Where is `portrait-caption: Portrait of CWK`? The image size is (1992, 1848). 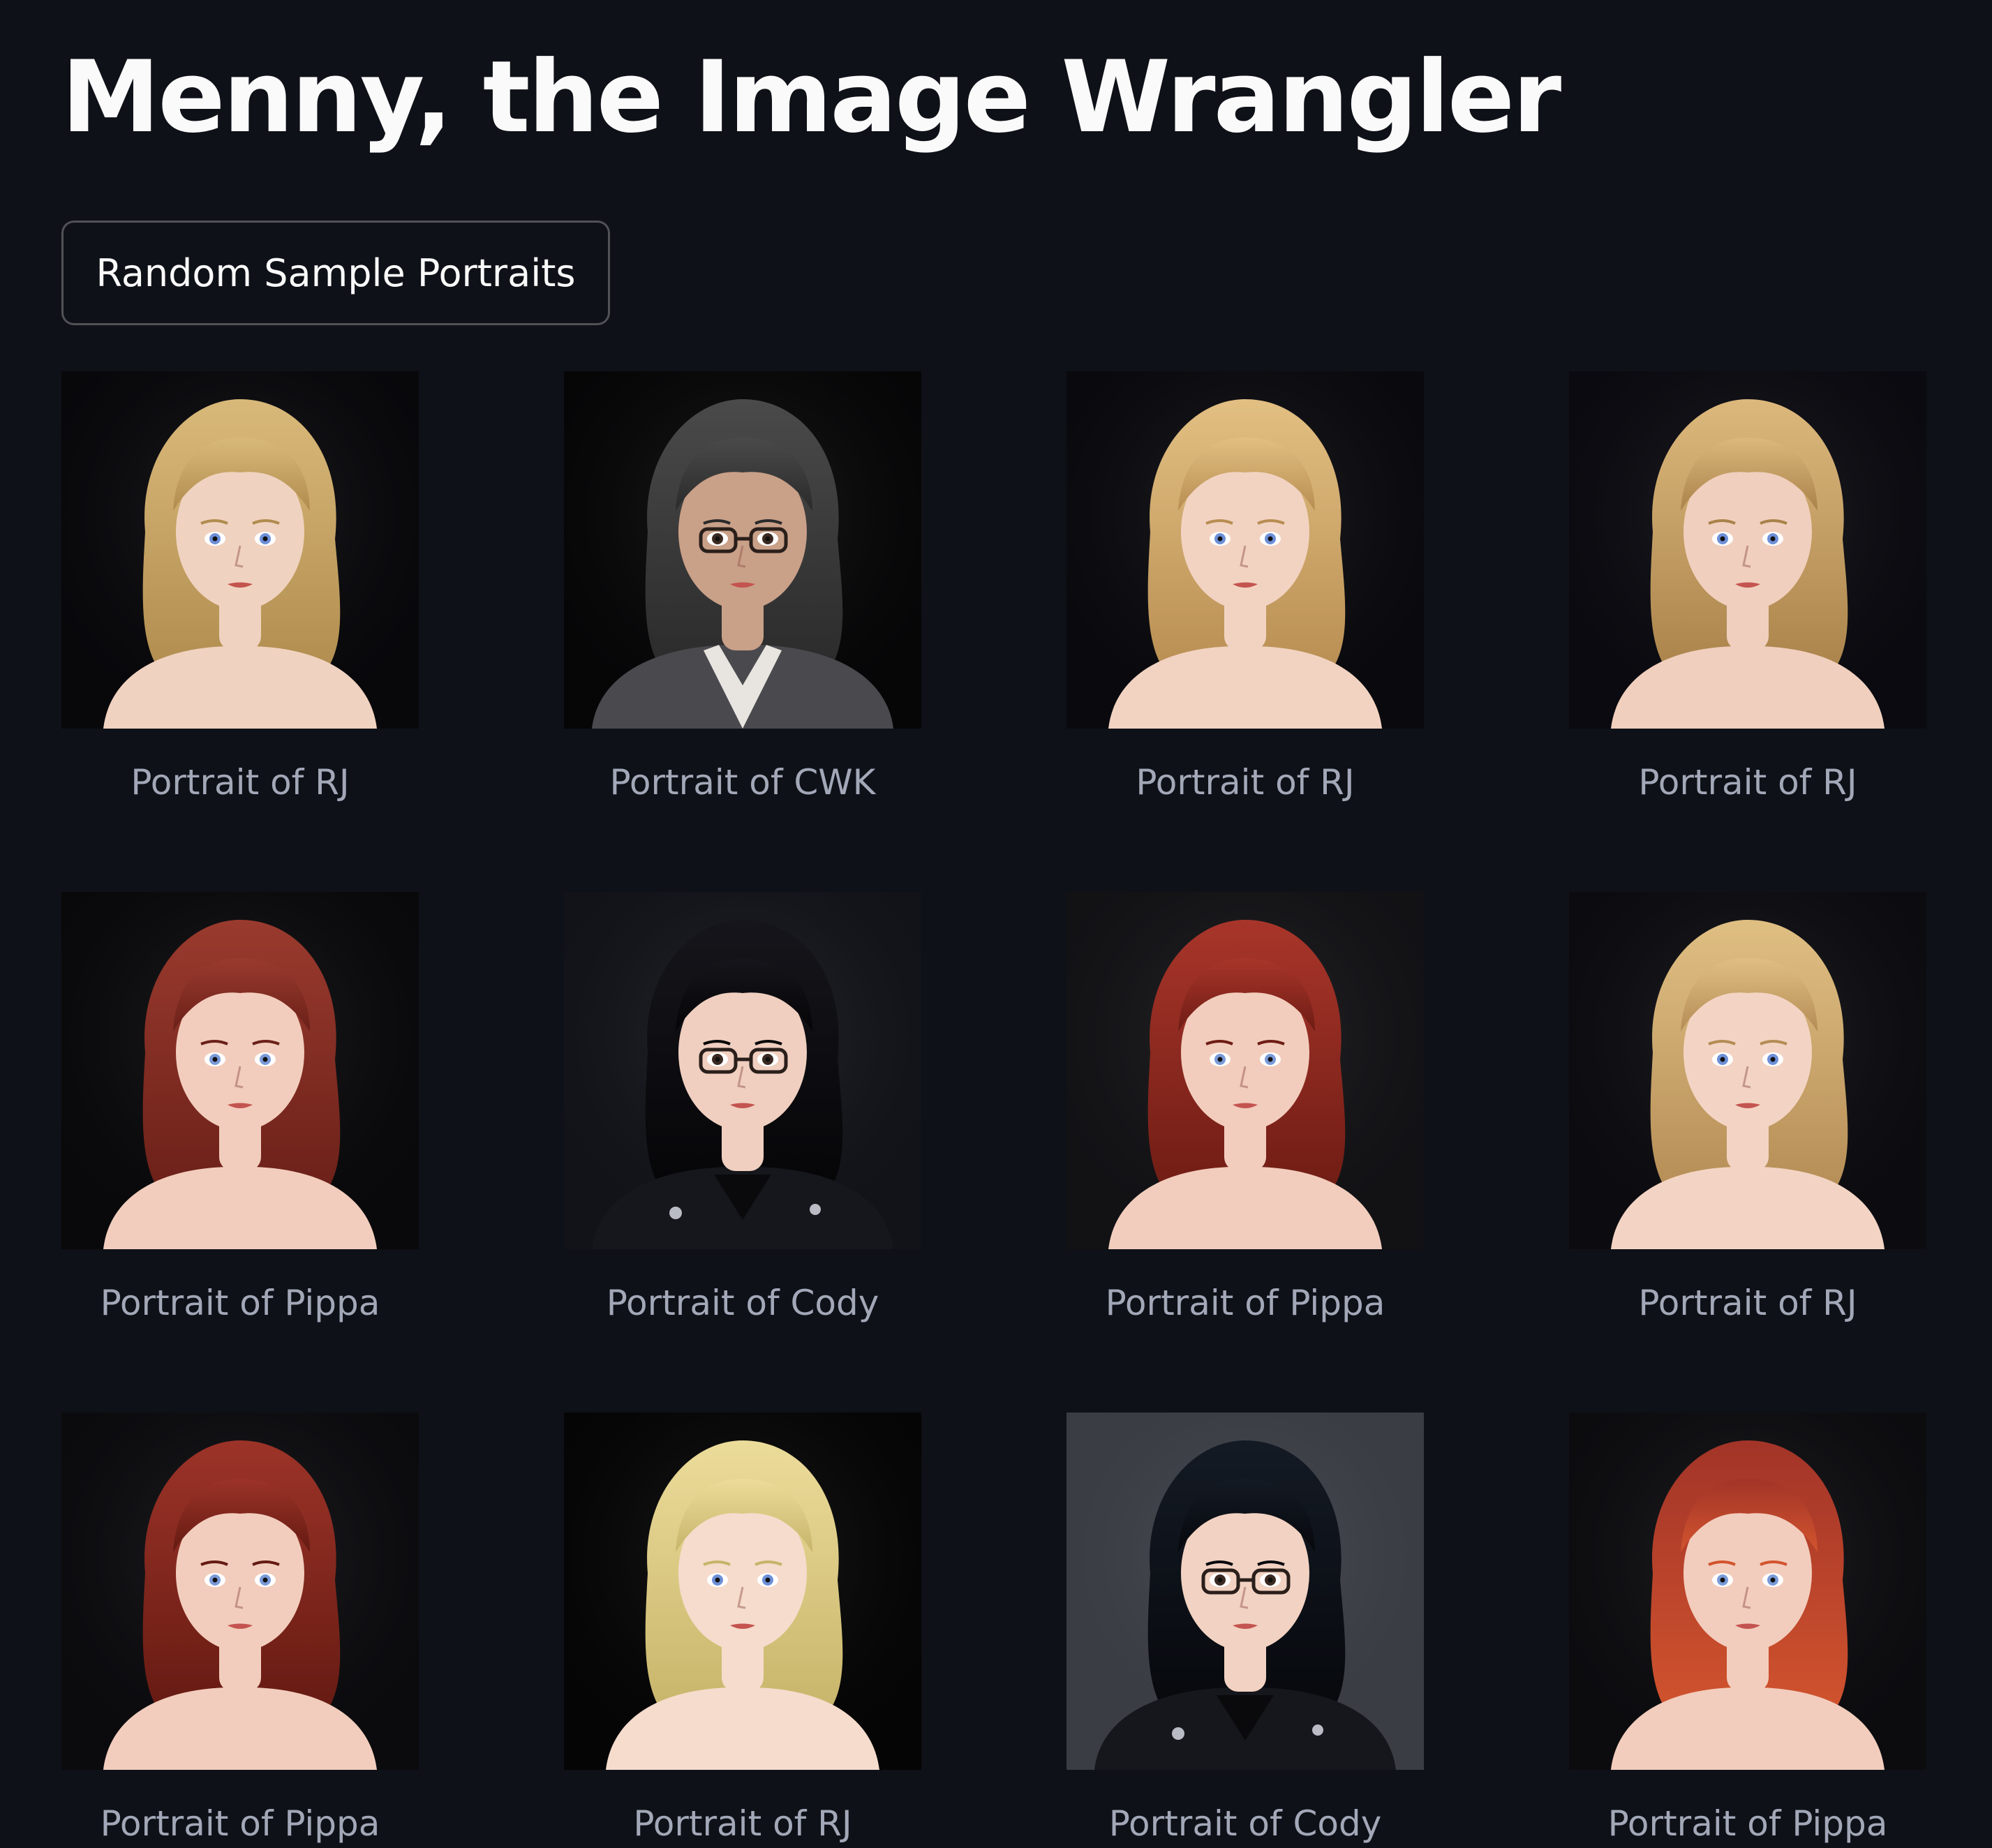
portrait-caption: Portrait of CWK is located at coordinates (742, 782).